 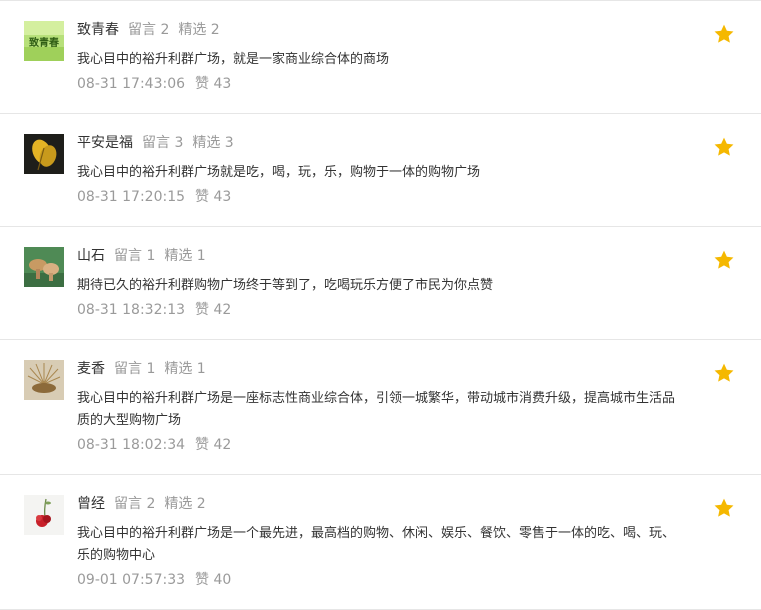 I want to click on comment-meta: 麦香 留言 1 精选 1, so click(x=141, y=369).